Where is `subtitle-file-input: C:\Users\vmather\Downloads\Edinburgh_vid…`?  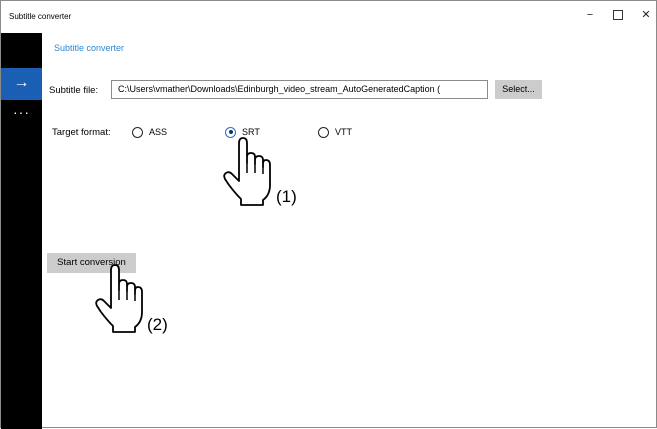 subtitle-file-input: C:\Users\vmather\Downloads\Edinburgh_vid… is located at coordinates (299, 89).